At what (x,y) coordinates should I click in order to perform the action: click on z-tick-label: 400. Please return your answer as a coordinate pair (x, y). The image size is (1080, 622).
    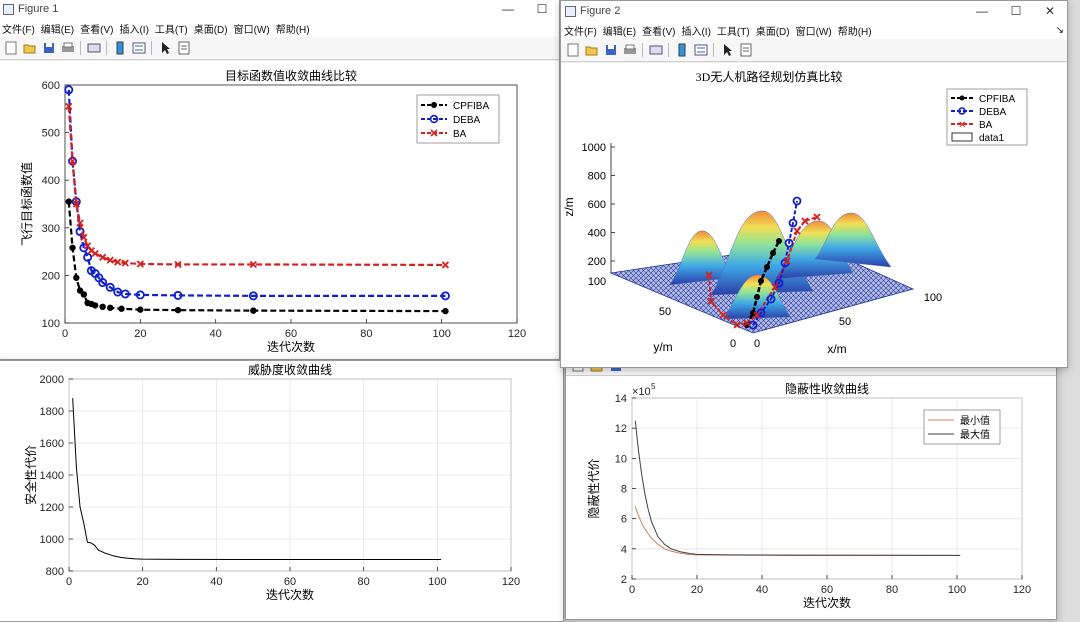
    Looking at the image, I should click on (597, 234).